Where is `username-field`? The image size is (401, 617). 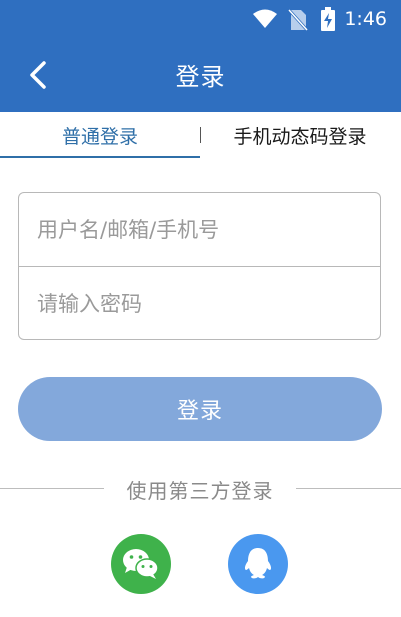 username-field is located at coordinates (199, 230).